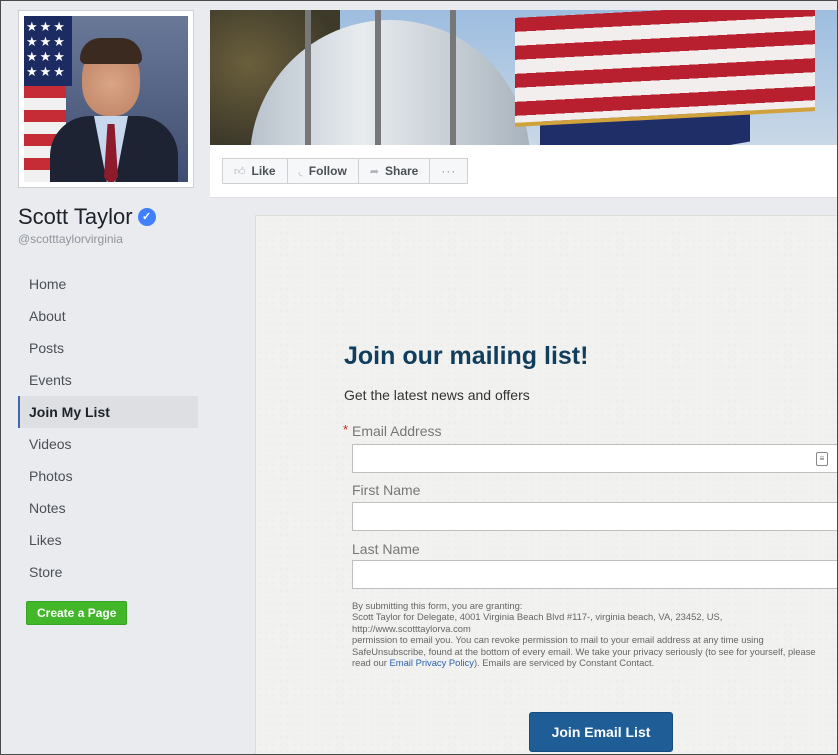  I want to click on create-page-button: Create a Page, so click(77, 613).